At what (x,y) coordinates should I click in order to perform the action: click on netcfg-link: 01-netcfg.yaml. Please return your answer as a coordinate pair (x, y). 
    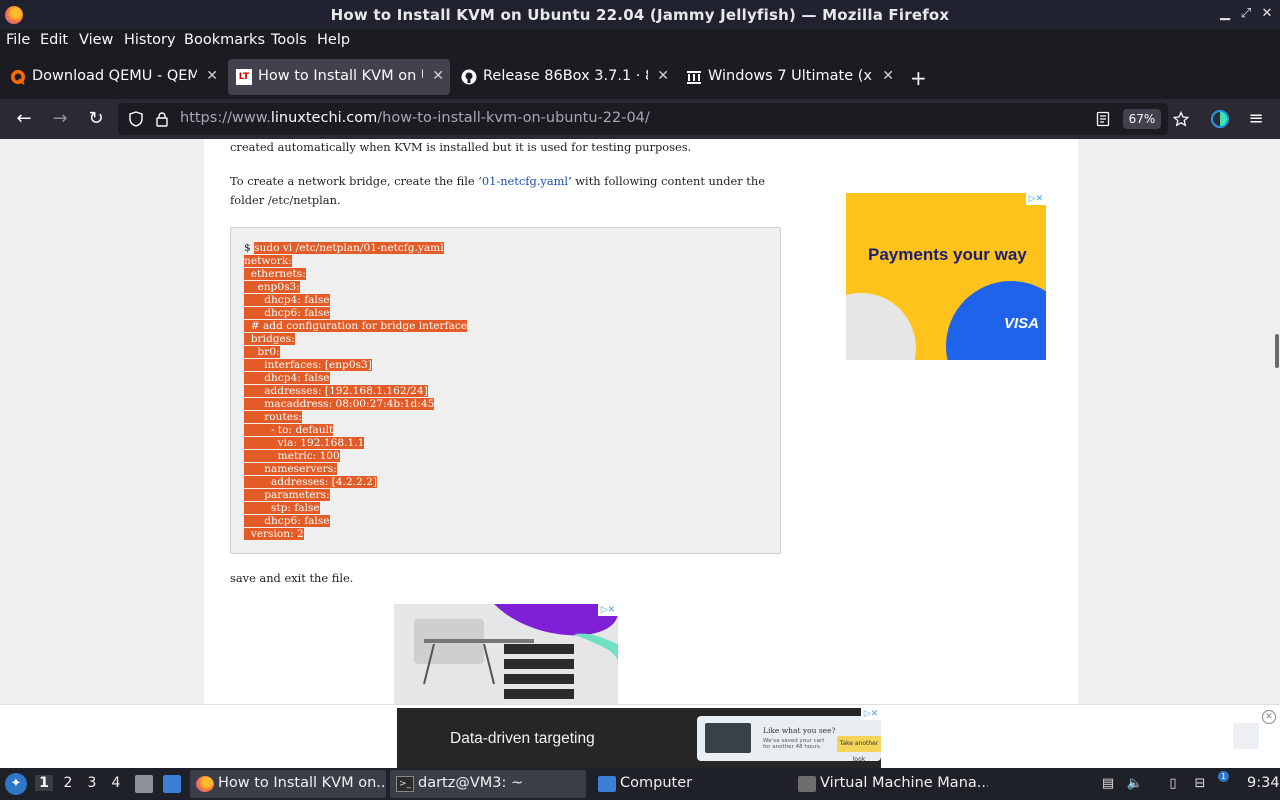
    Looking at the image, I should click on (525, 181).